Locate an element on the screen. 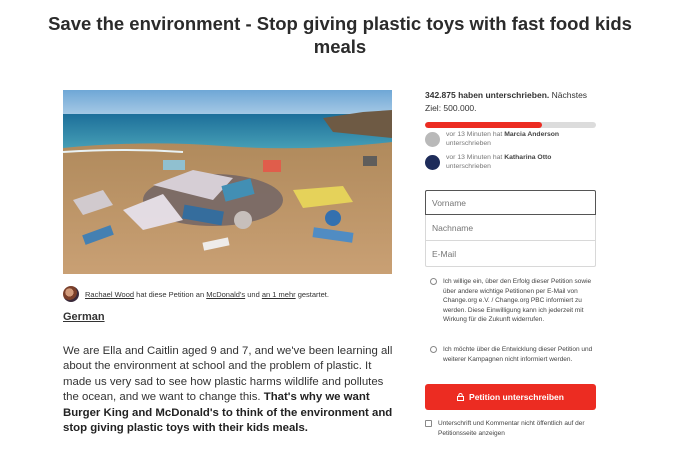  sign-petition-button: Petition unterschreiben is located at coordinates (510, 397).